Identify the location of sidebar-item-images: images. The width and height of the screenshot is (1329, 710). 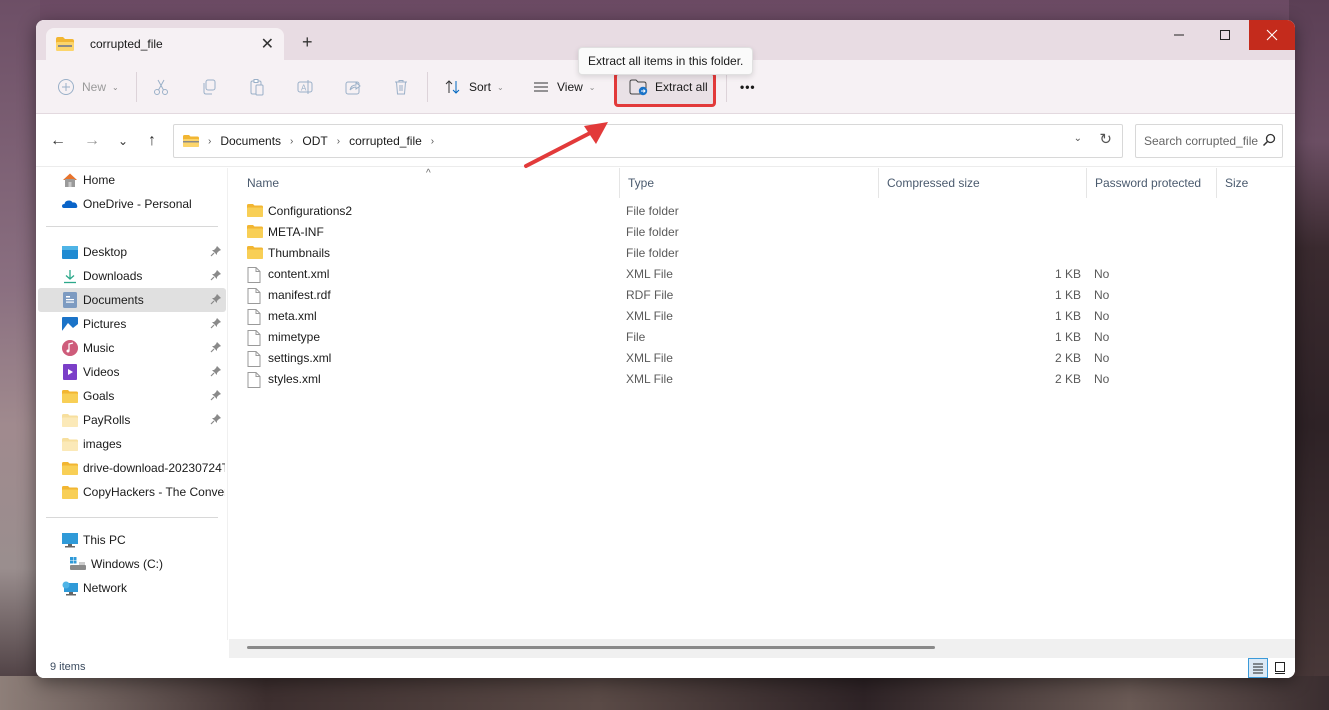
(132, 444).